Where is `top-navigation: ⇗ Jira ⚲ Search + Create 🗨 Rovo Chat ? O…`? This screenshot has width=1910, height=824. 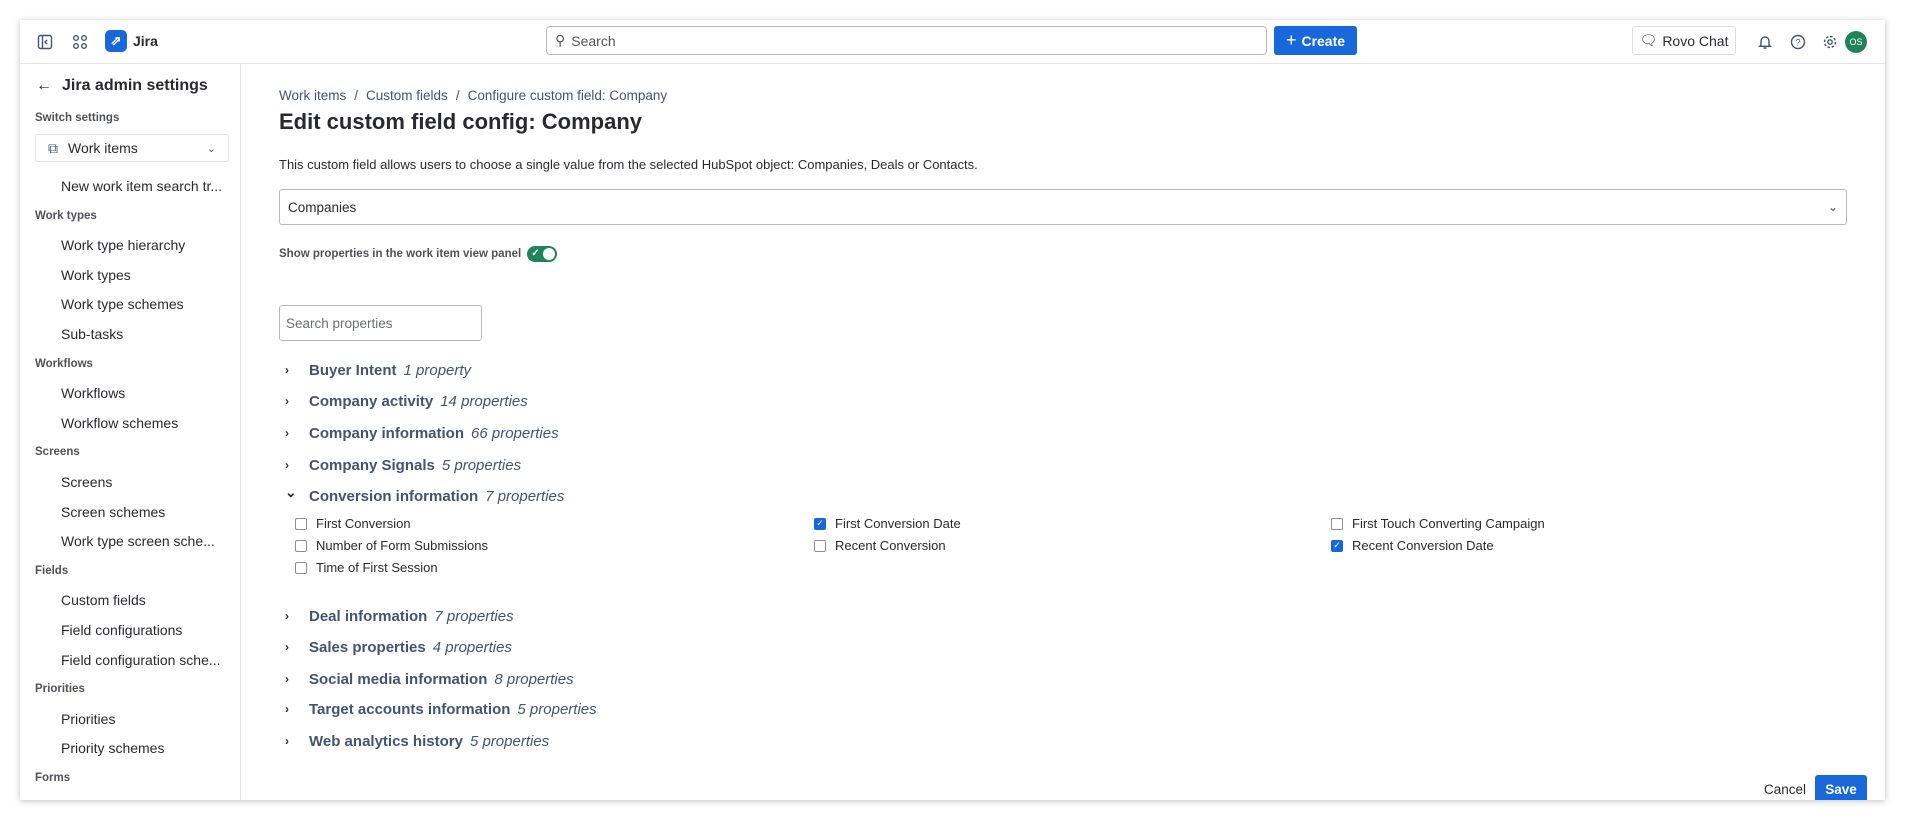 top-navigation: ⇗ Jira ⚲ Search + Create 🗨 Rovo Chat ? O… is located at coordinates (952, 42).